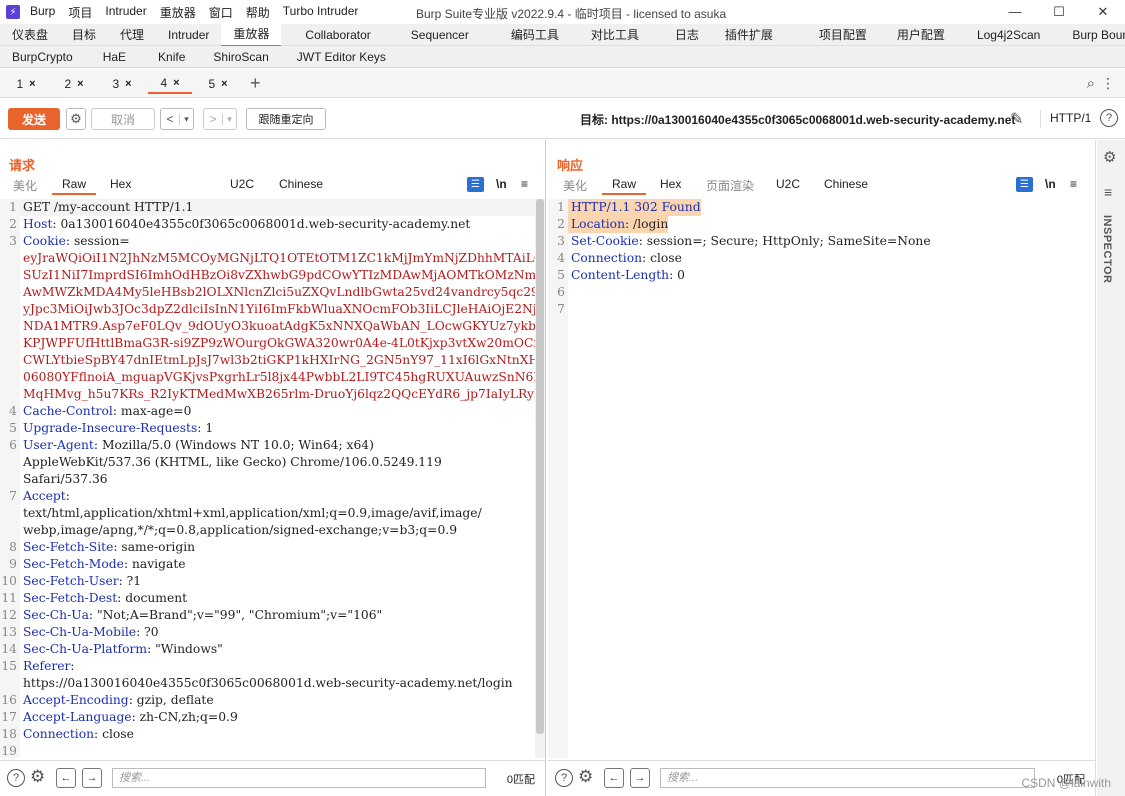 This screenshot has height=796, width=1125. What do you see at coordinates (1065, 119) in the screenshot?
I see `http-version-selector: HTTP/1` at bounding box center [1065, 119].